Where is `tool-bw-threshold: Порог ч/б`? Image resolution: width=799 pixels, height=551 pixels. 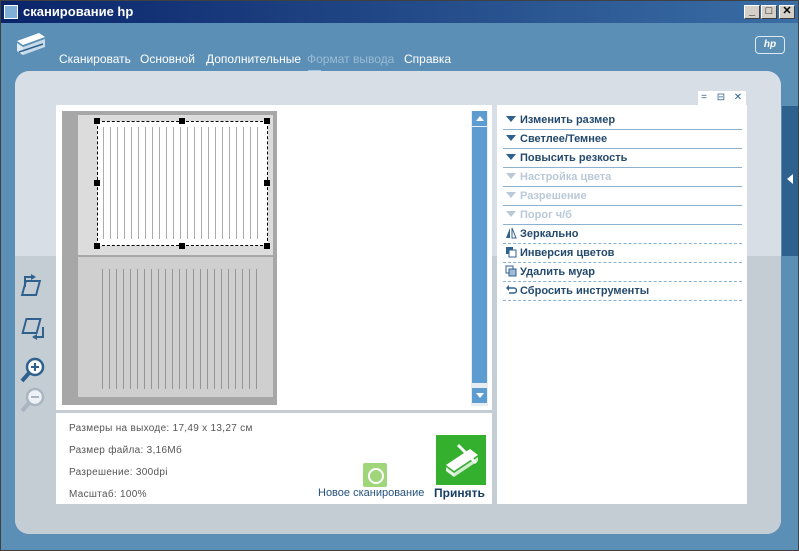 tool-bw-threshold: Порог ч/б is located at coordinates (622, 215).